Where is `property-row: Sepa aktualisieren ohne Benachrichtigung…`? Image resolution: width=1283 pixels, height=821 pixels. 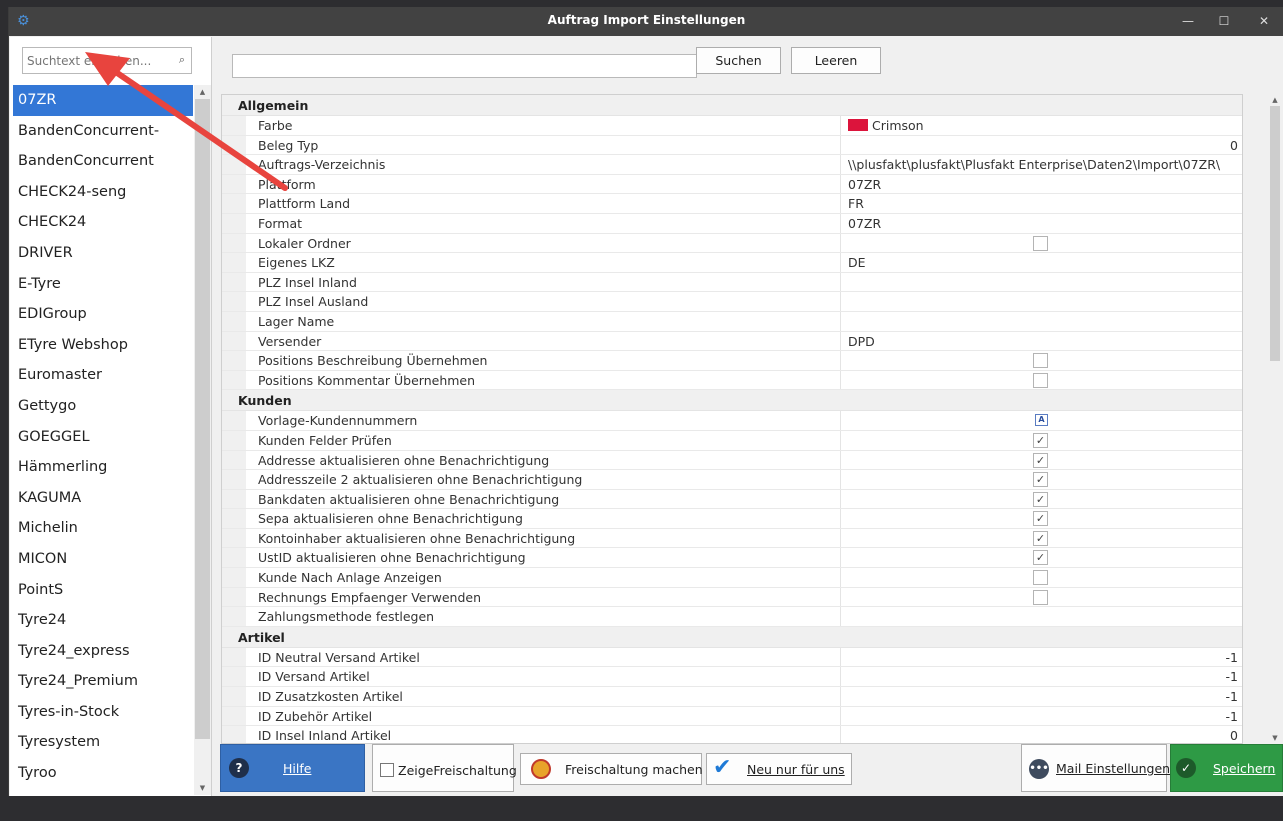 property-row: Sepa aktualisieren ohne Benachrichtigung… is located at coordinates (732, 519).